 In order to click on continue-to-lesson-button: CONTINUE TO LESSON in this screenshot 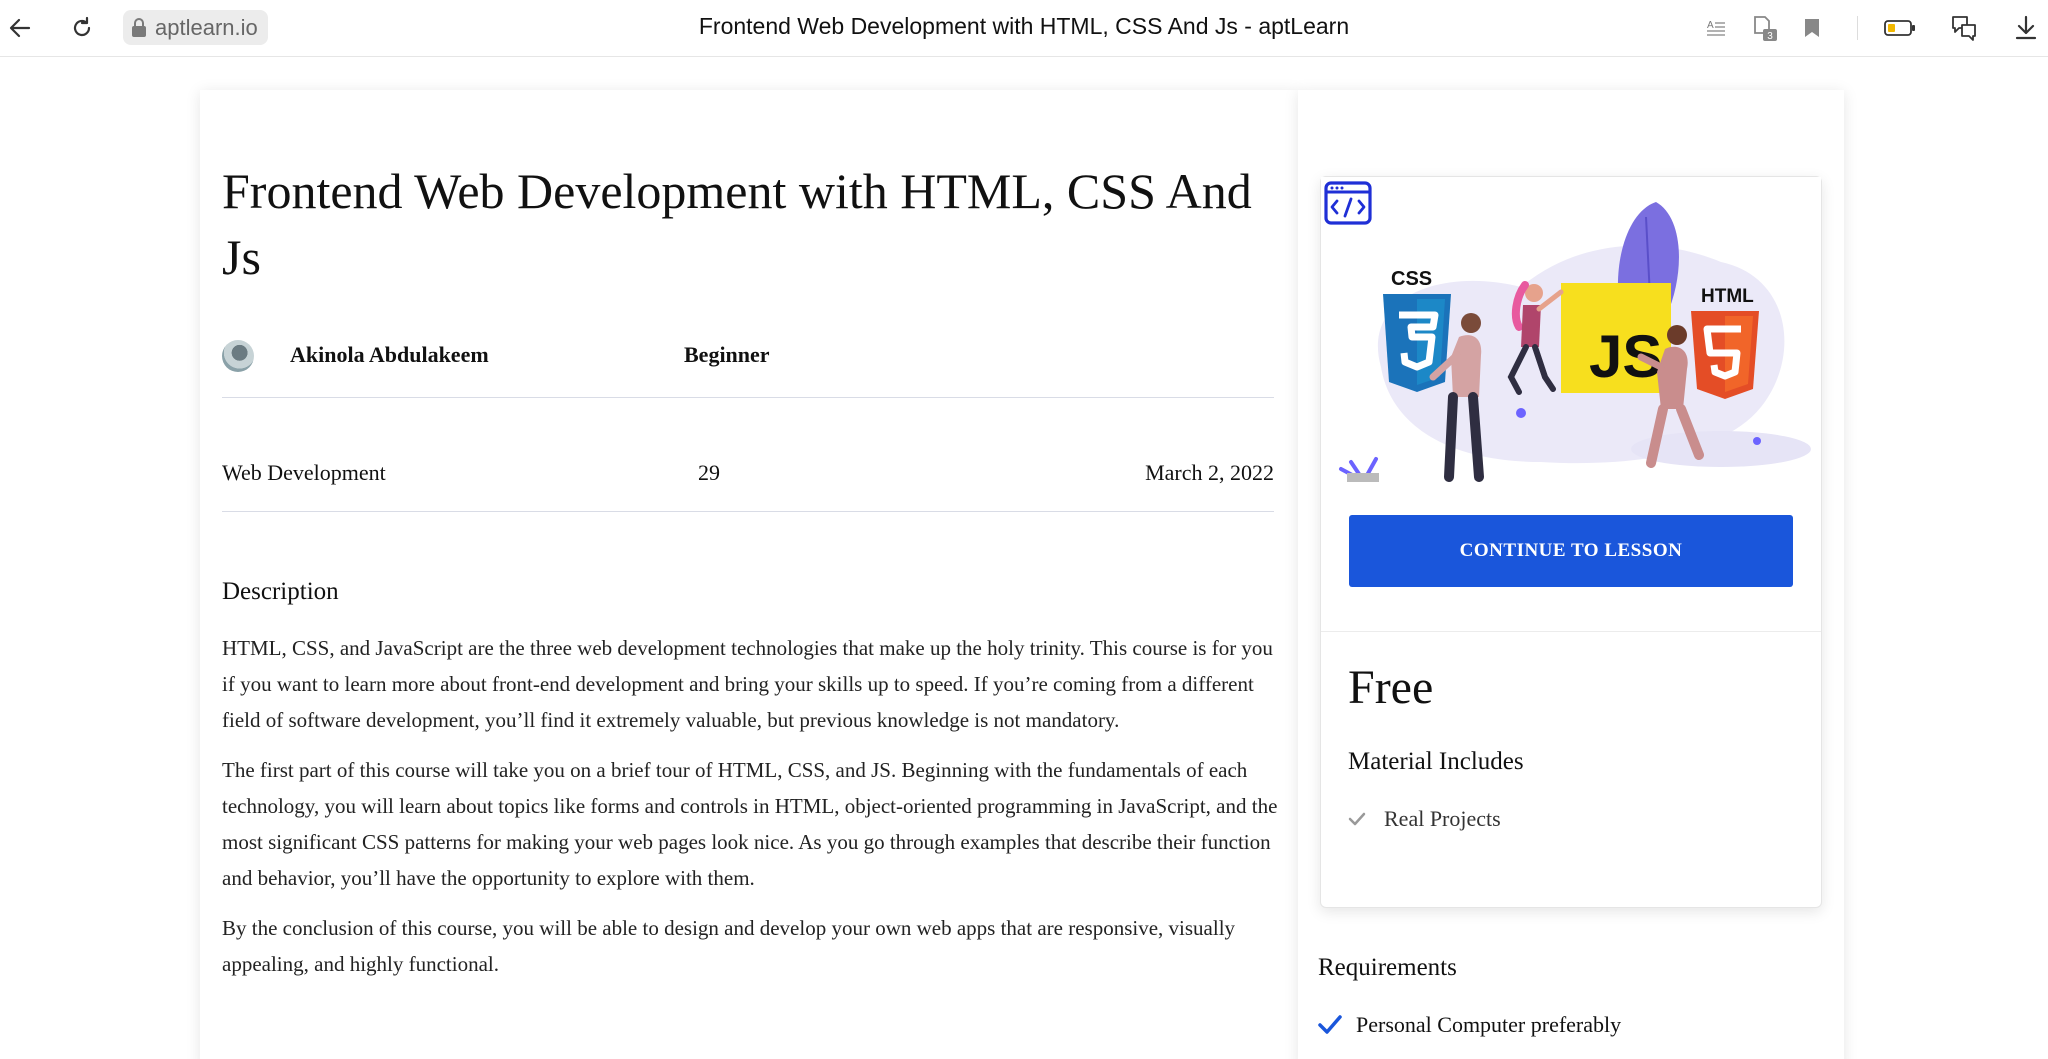, I will do `click(1571, 551)`.